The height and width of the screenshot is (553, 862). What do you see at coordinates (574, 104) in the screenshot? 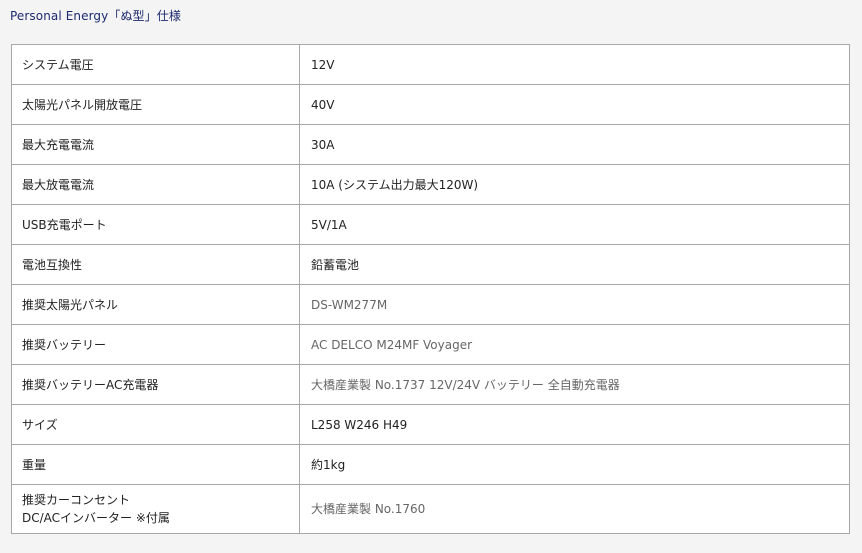
I see `spec-value: 40V` at bounding box center [574, 104].